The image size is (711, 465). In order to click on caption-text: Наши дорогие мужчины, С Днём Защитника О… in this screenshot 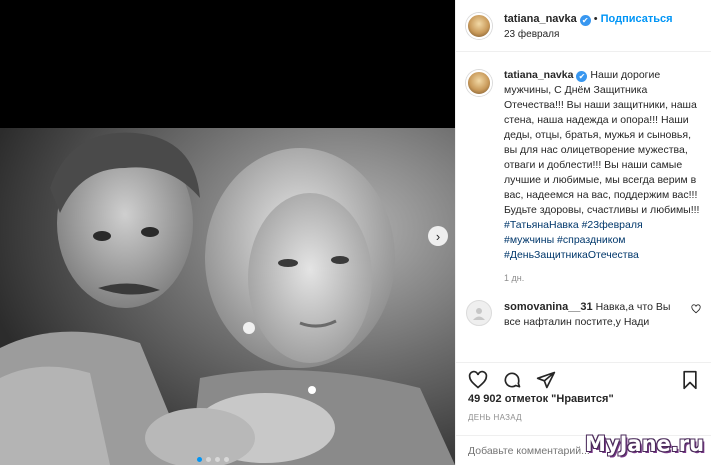, I will do `click(602, 142)`.